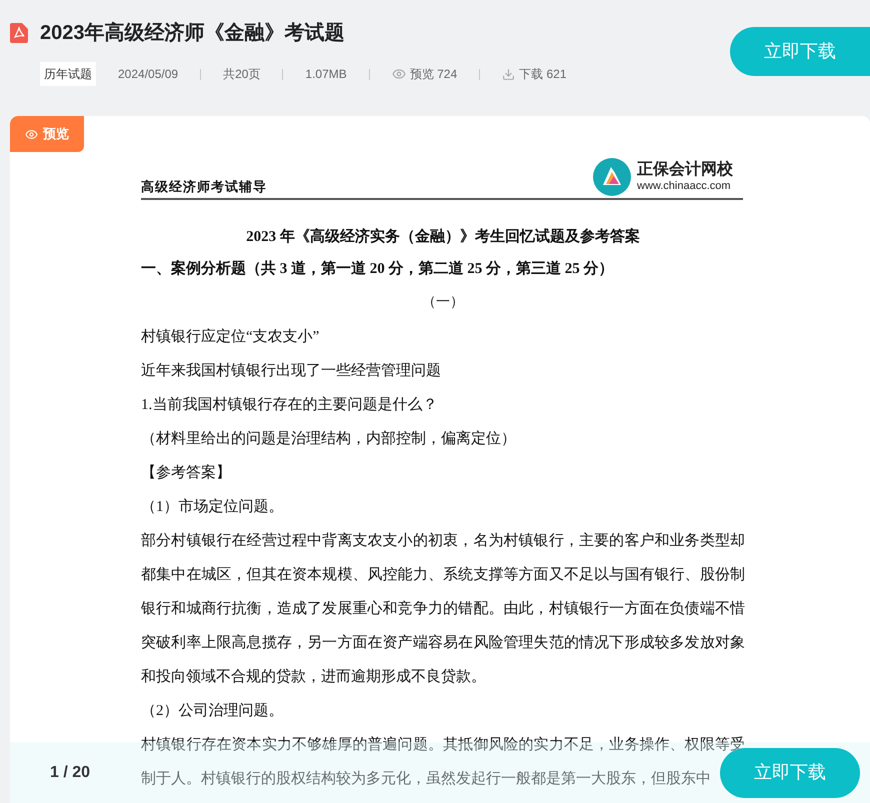  What do you see at coordinates (443, 609) in the screenshot?
I see `paragraph: 部分村镇银行在经营过程中背离支农支小的初衷，名为村镇银行，主要的客户和业务类型却都集中在城区，但其在资本规模、风控能力、系统支撑等方面又不足以与国有银行、股份制银行和城商行抗衡，造成了发展重心和竞争力的错配。由此，村镇银行一方面在负债端不惜突破利率上限高息揽存，另一方面在资产端容易在风险管理失范的情况下形成较多发放对象和投向领域不合规的贷款，进而逾期形成不良贷款。` at bounding box center [443, 609].